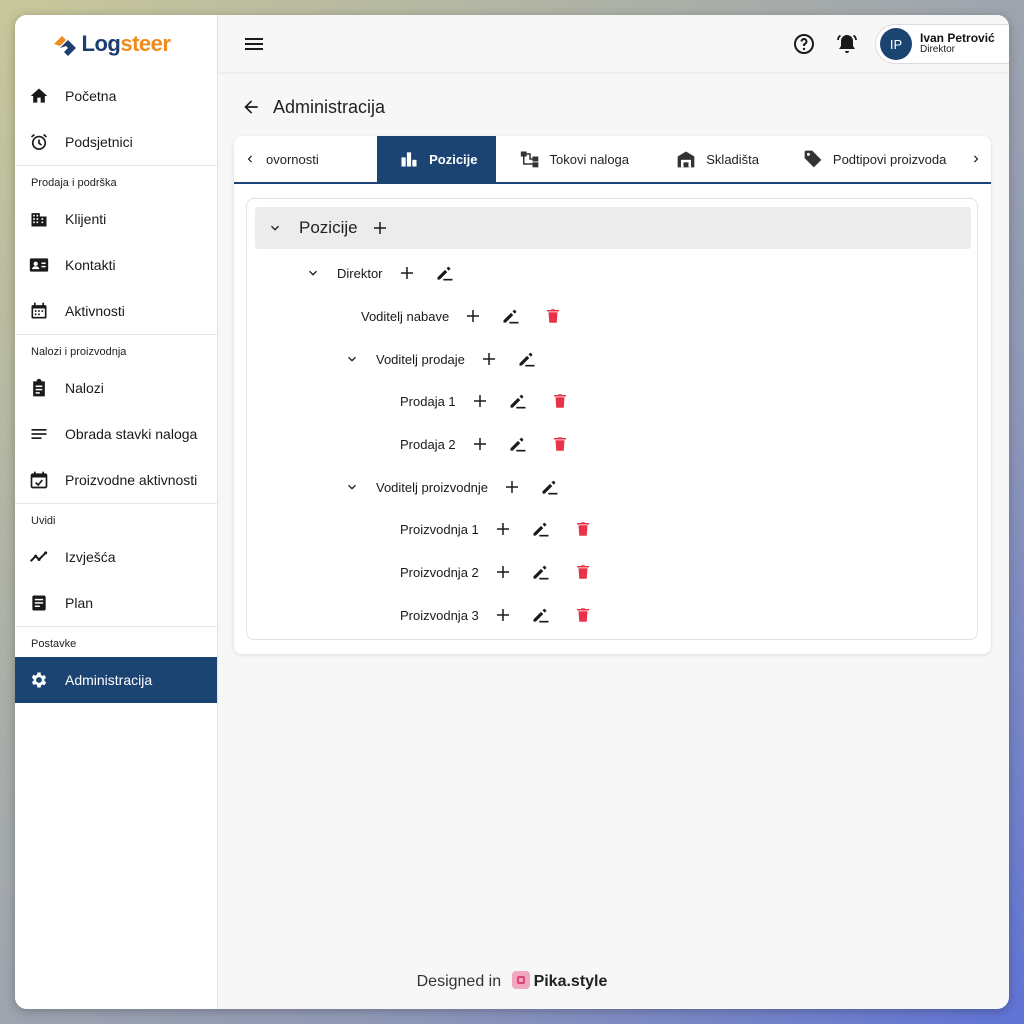 The image size is (1024, 1024). I want to click on avatar: IP, so click(896, 44).